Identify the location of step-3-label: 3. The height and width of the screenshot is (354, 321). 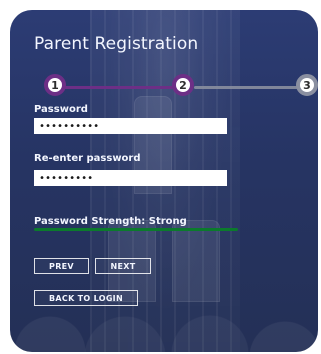
(307, 85).